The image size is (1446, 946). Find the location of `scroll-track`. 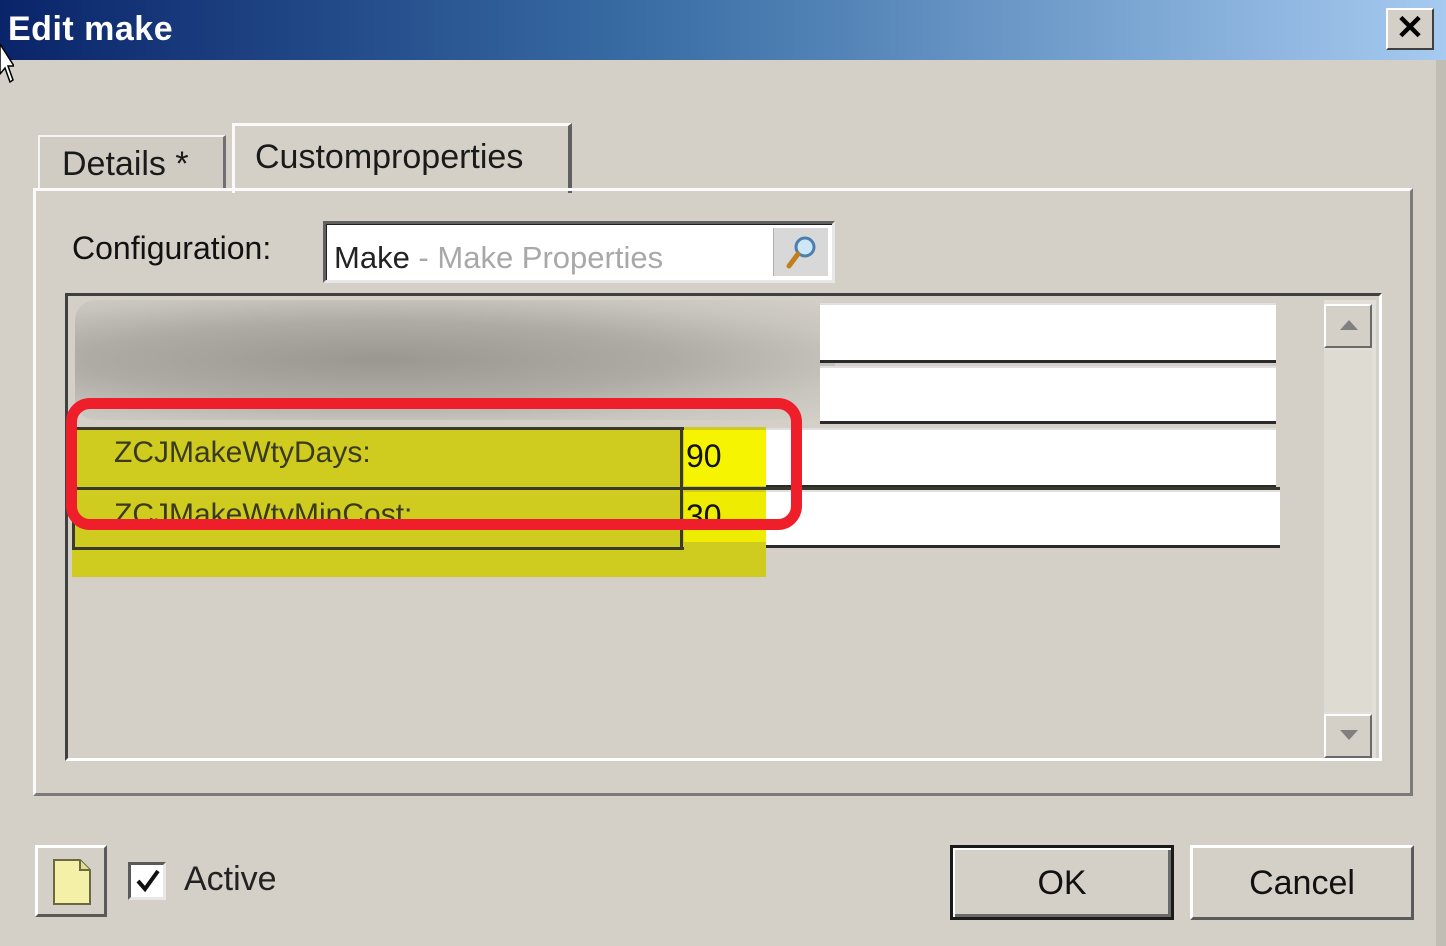

scroll-track is located at coordinates (1348, 531).